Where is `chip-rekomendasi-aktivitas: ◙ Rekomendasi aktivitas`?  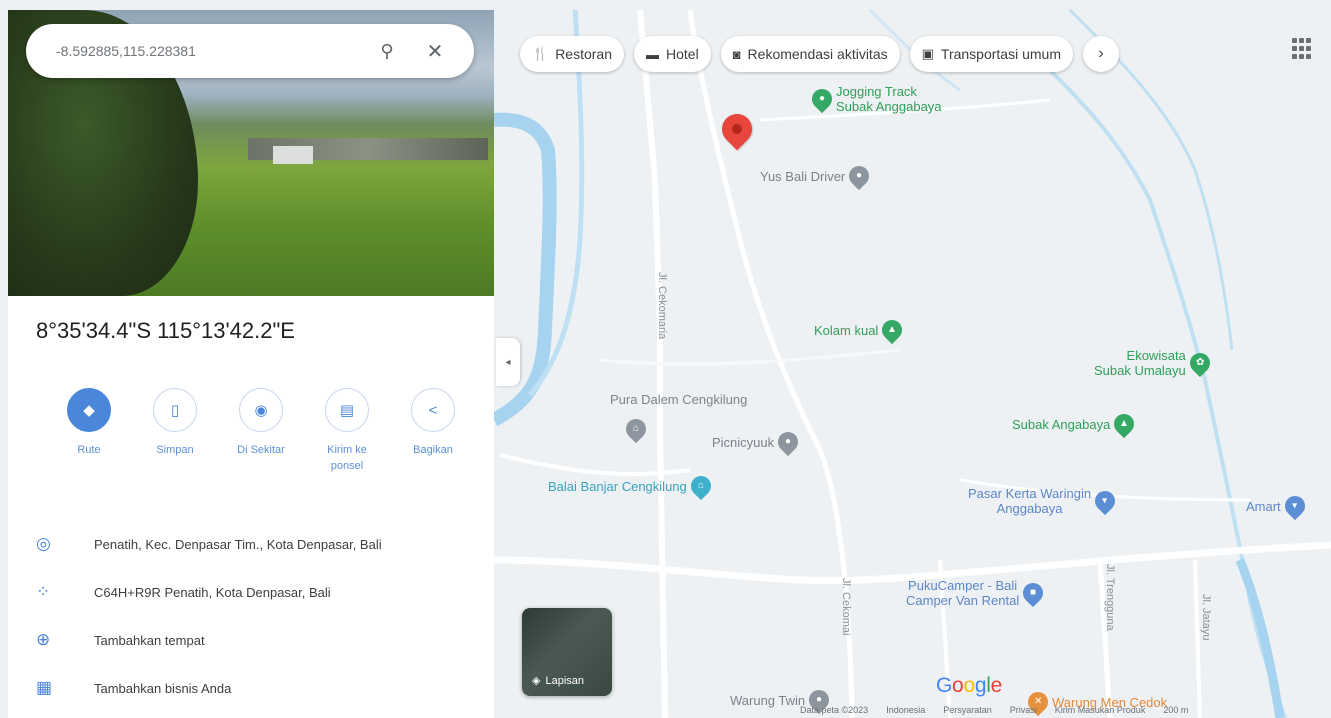
chip-rekomendasi-aktivitas: ◙ Rekomendasi aktivitas is located at coordinates (810, 54).